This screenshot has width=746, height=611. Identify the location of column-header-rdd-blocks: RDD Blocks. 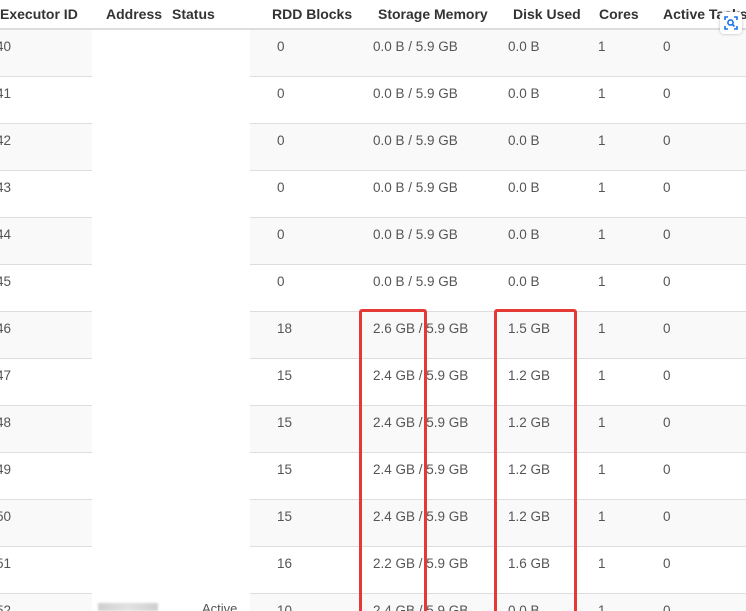
(304, 15).